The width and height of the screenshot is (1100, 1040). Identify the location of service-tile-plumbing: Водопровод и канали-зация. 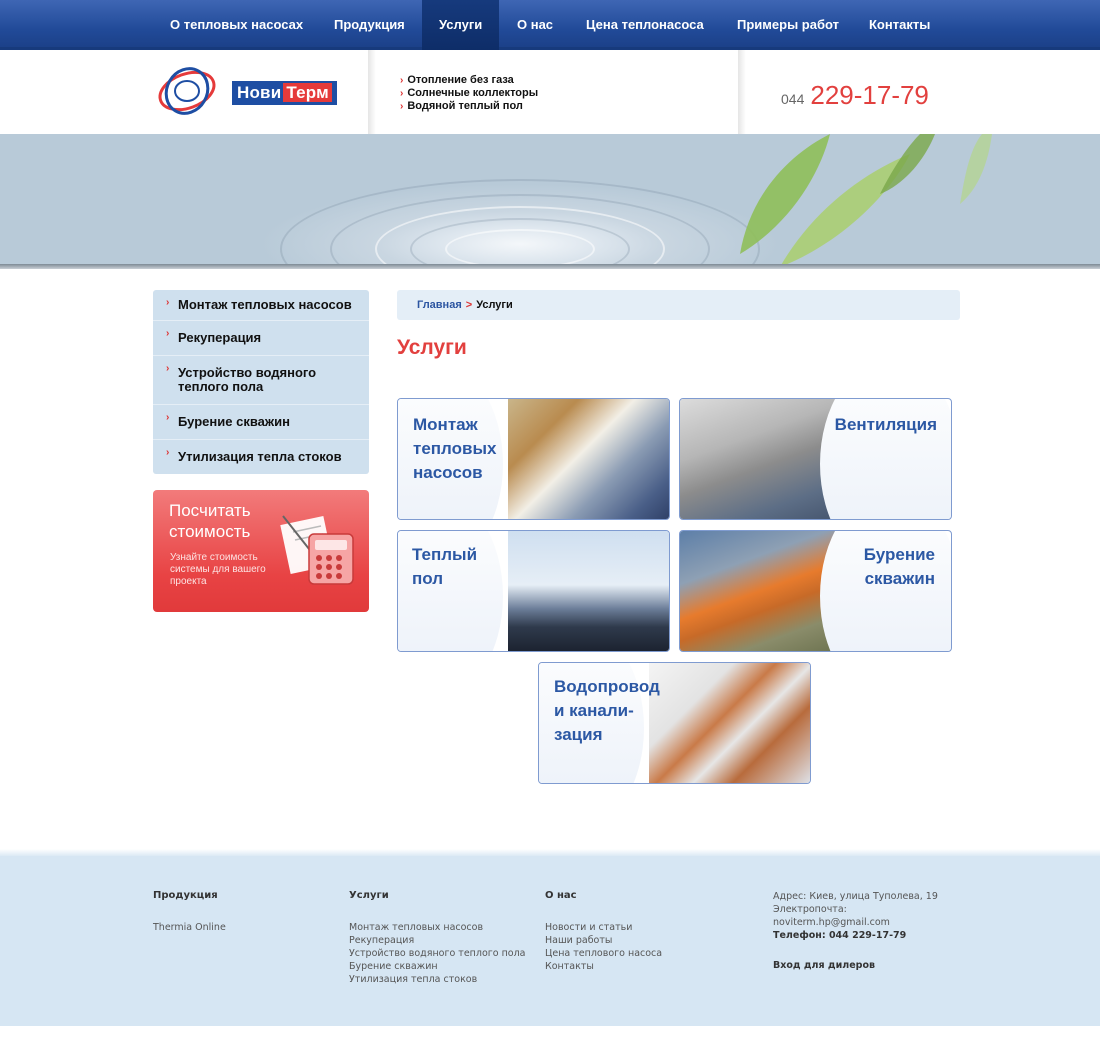
(674, 723).